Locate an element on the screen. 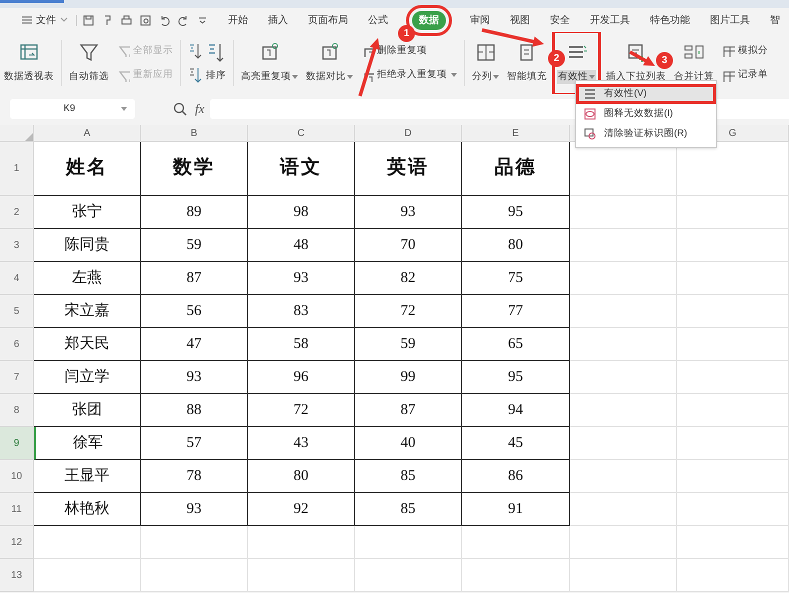 The image size is (789, 593). column-header: B is located at coordinates (194, 133).